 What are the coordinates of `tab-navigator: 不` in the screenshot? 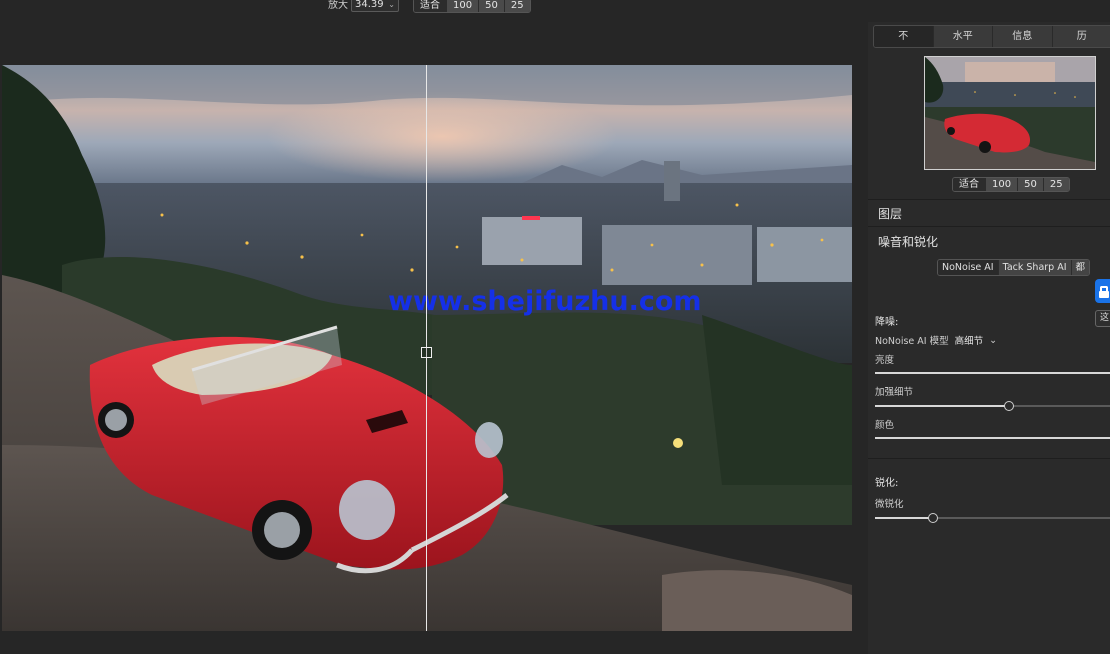 It's located at (904, 36).